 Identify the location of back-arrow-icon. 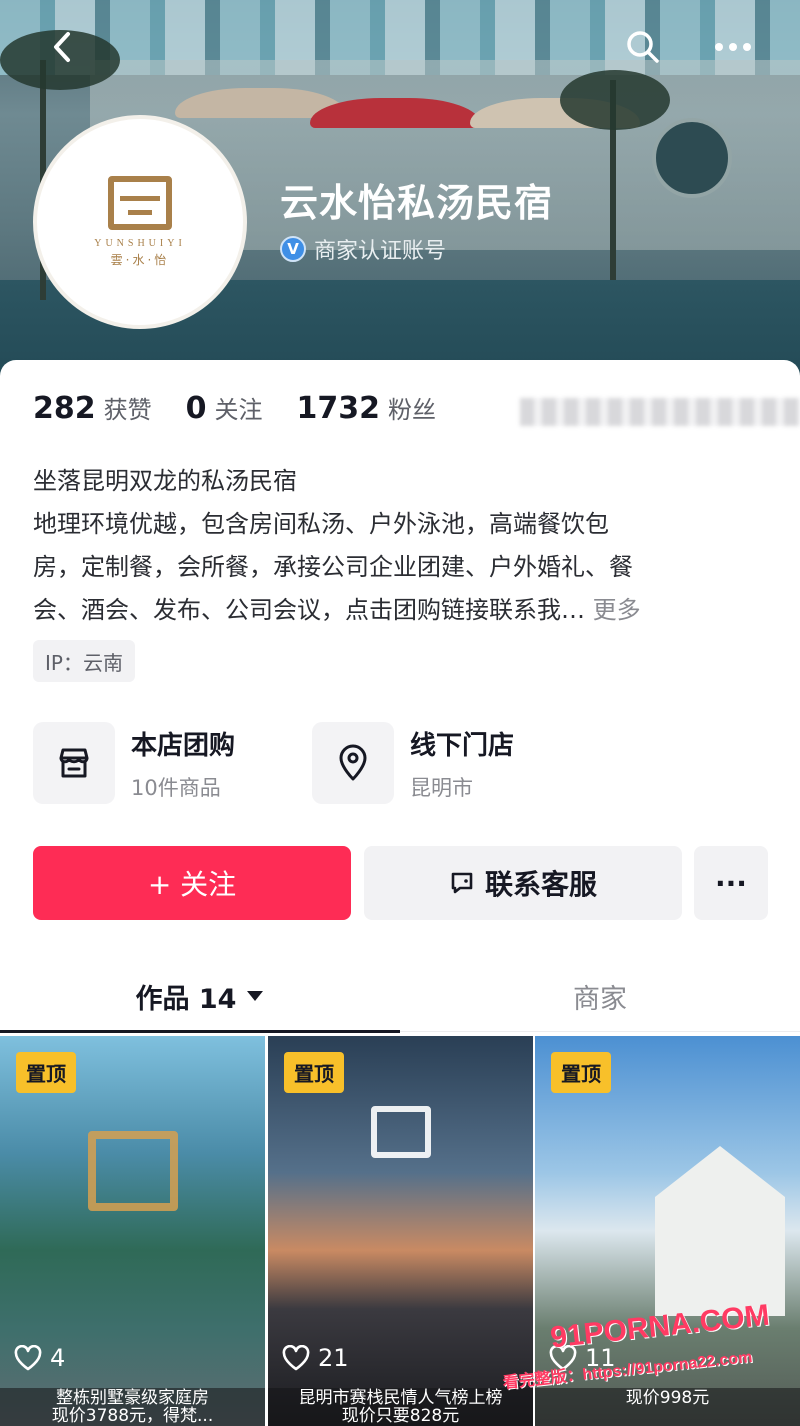
(62, 47).